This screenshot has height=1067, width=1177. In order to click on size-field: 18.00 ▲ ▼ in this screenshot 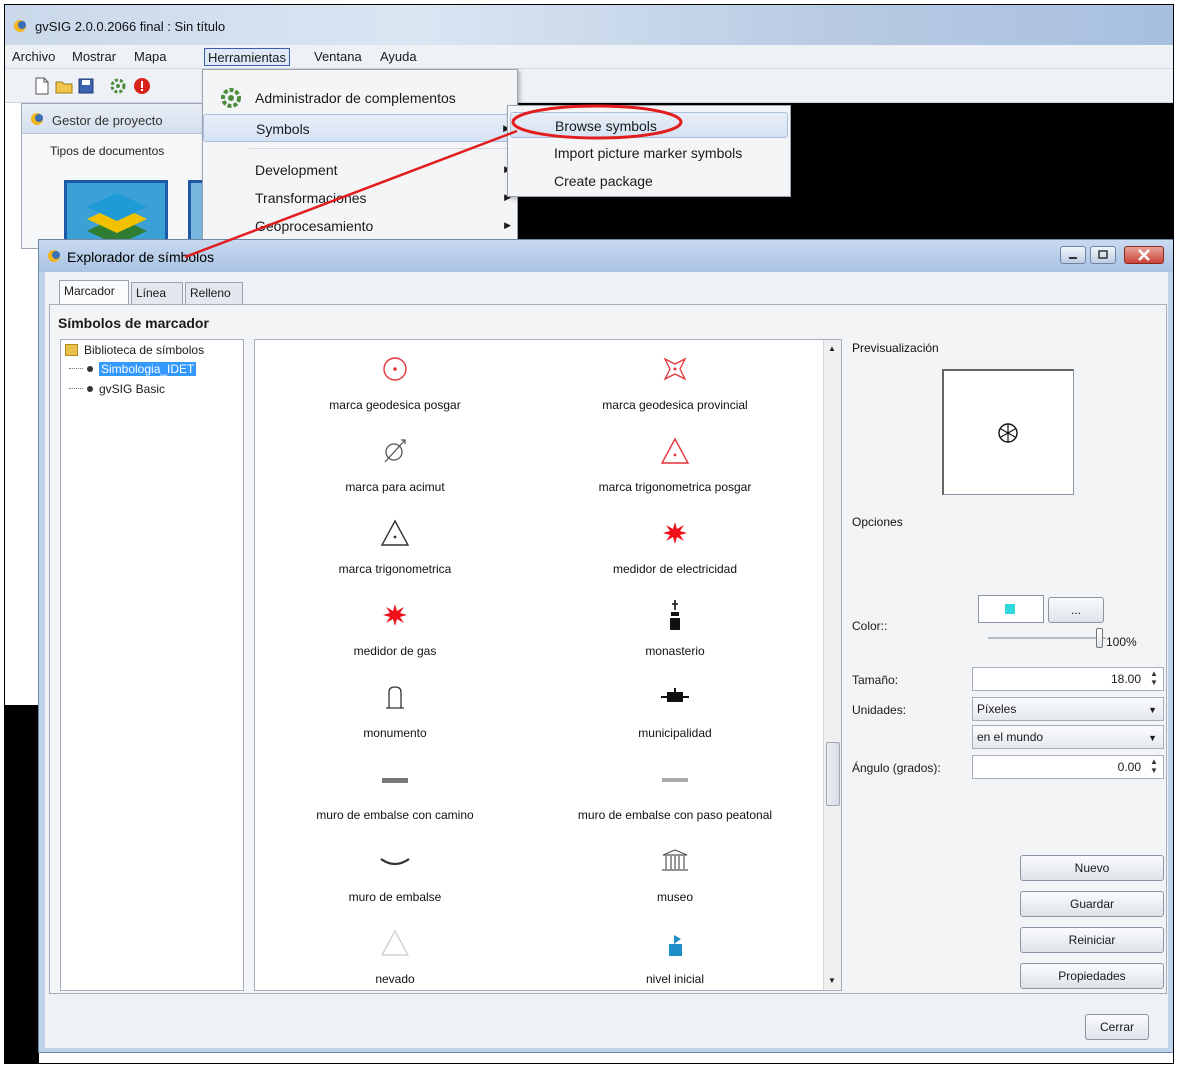, I will do `click(1068, 679)`.